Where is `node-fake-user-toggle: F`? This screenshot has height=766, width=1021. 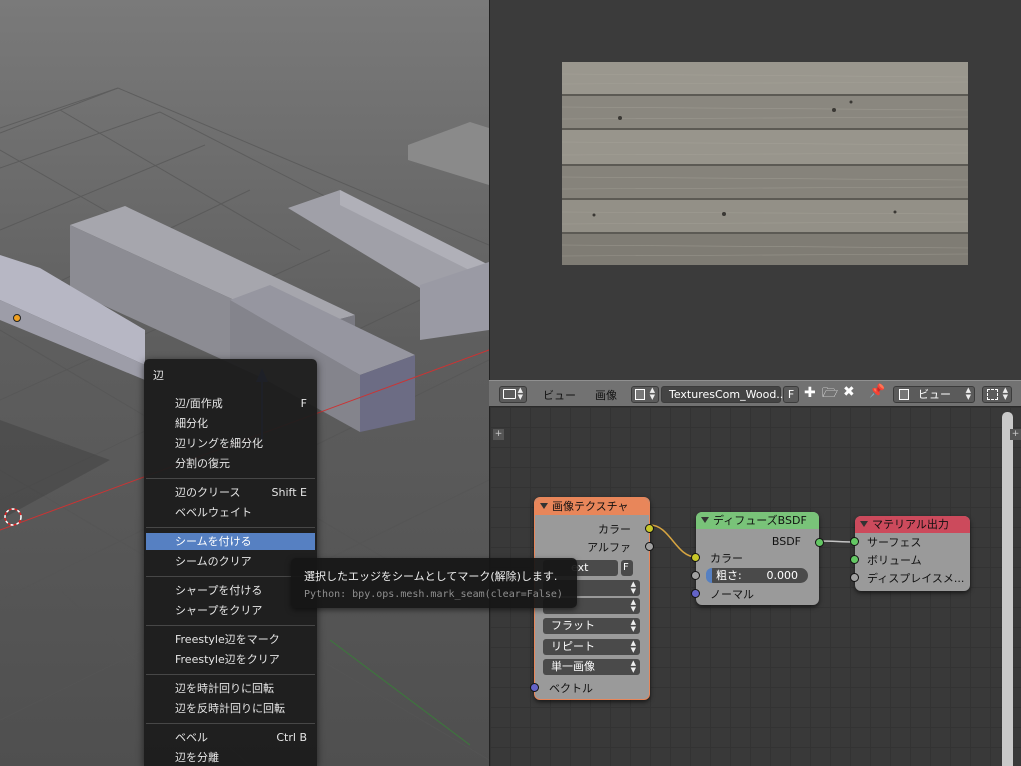
node-fake-user-toggle: F is located at coordinates (627, 568).